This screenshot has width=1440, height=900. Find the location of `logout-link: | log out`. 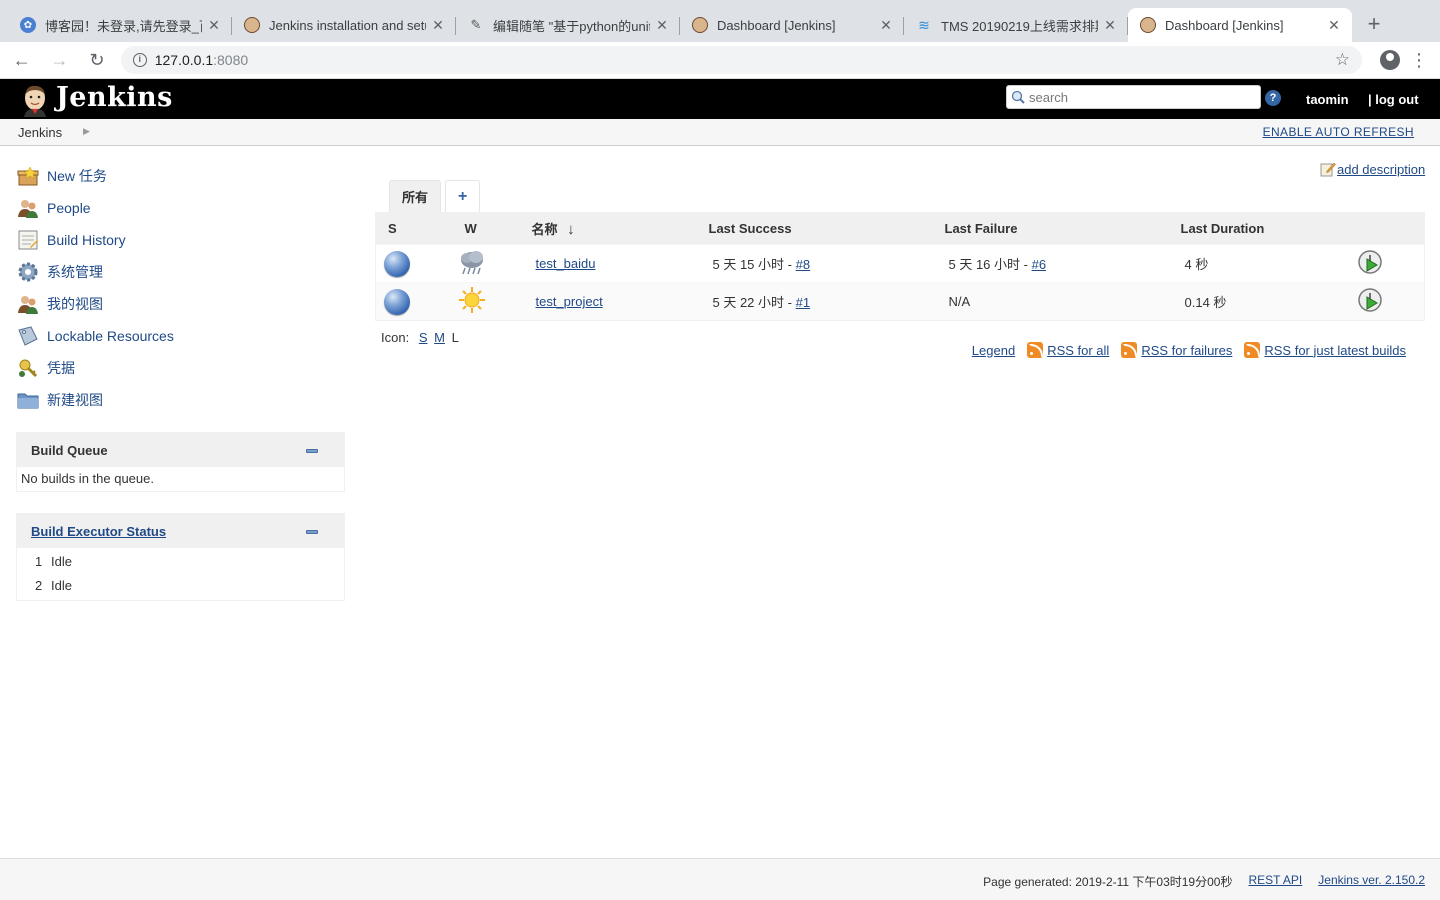

logout-link: | log out is located at coordinates (1393, 99).